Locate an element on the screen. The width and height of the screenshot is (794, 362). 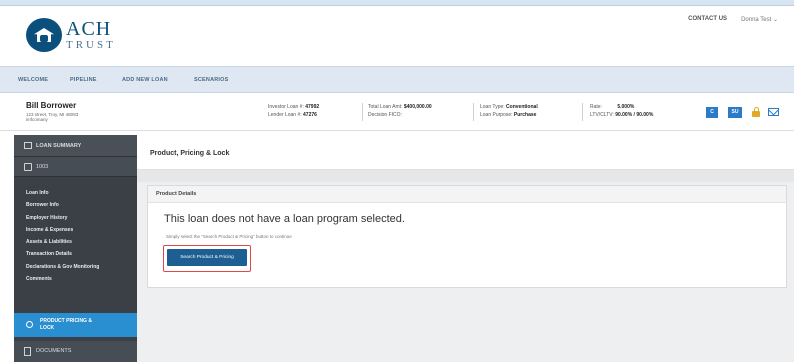
main-title-bar: Product, Pricing & Lock is located at coordinates (465, 152).